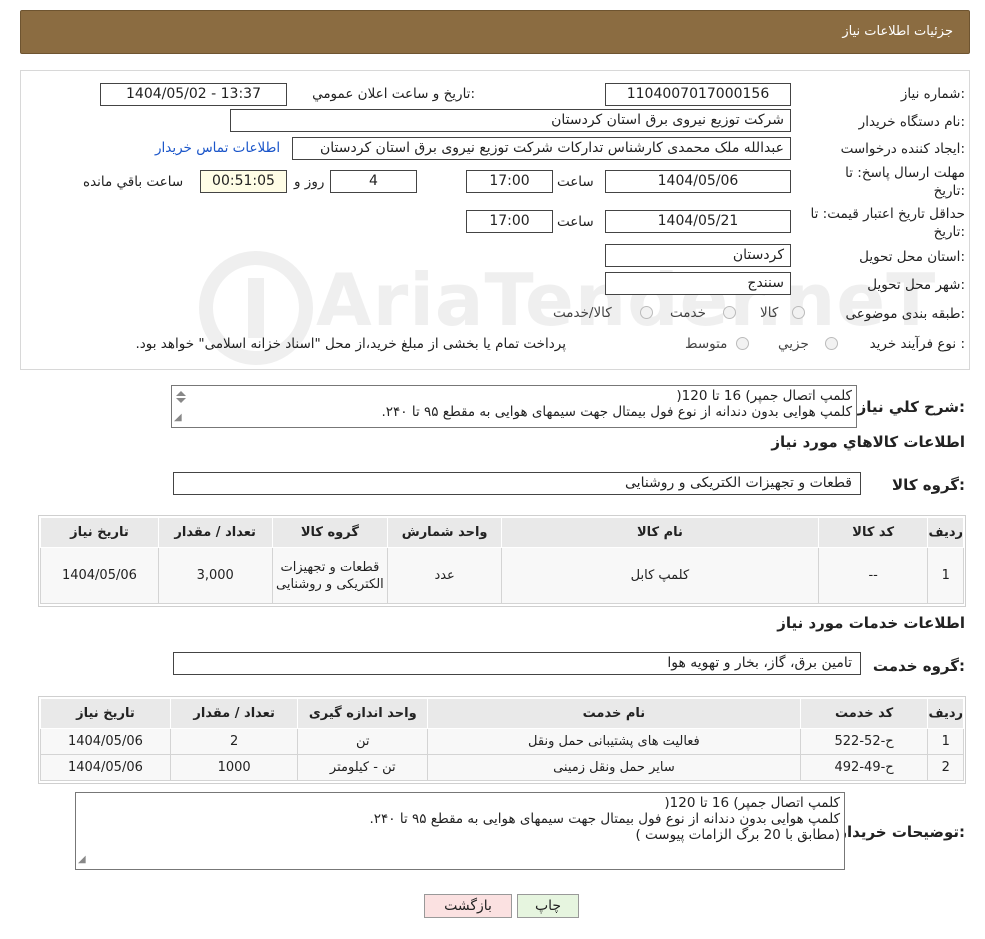 The height and width of the screenshot is (939, 985). What do you see at coordinates (905, 314) in the screenshot?
I see `category-label: طبقه بندی موضوعی:` at bounding box center [905, 314].